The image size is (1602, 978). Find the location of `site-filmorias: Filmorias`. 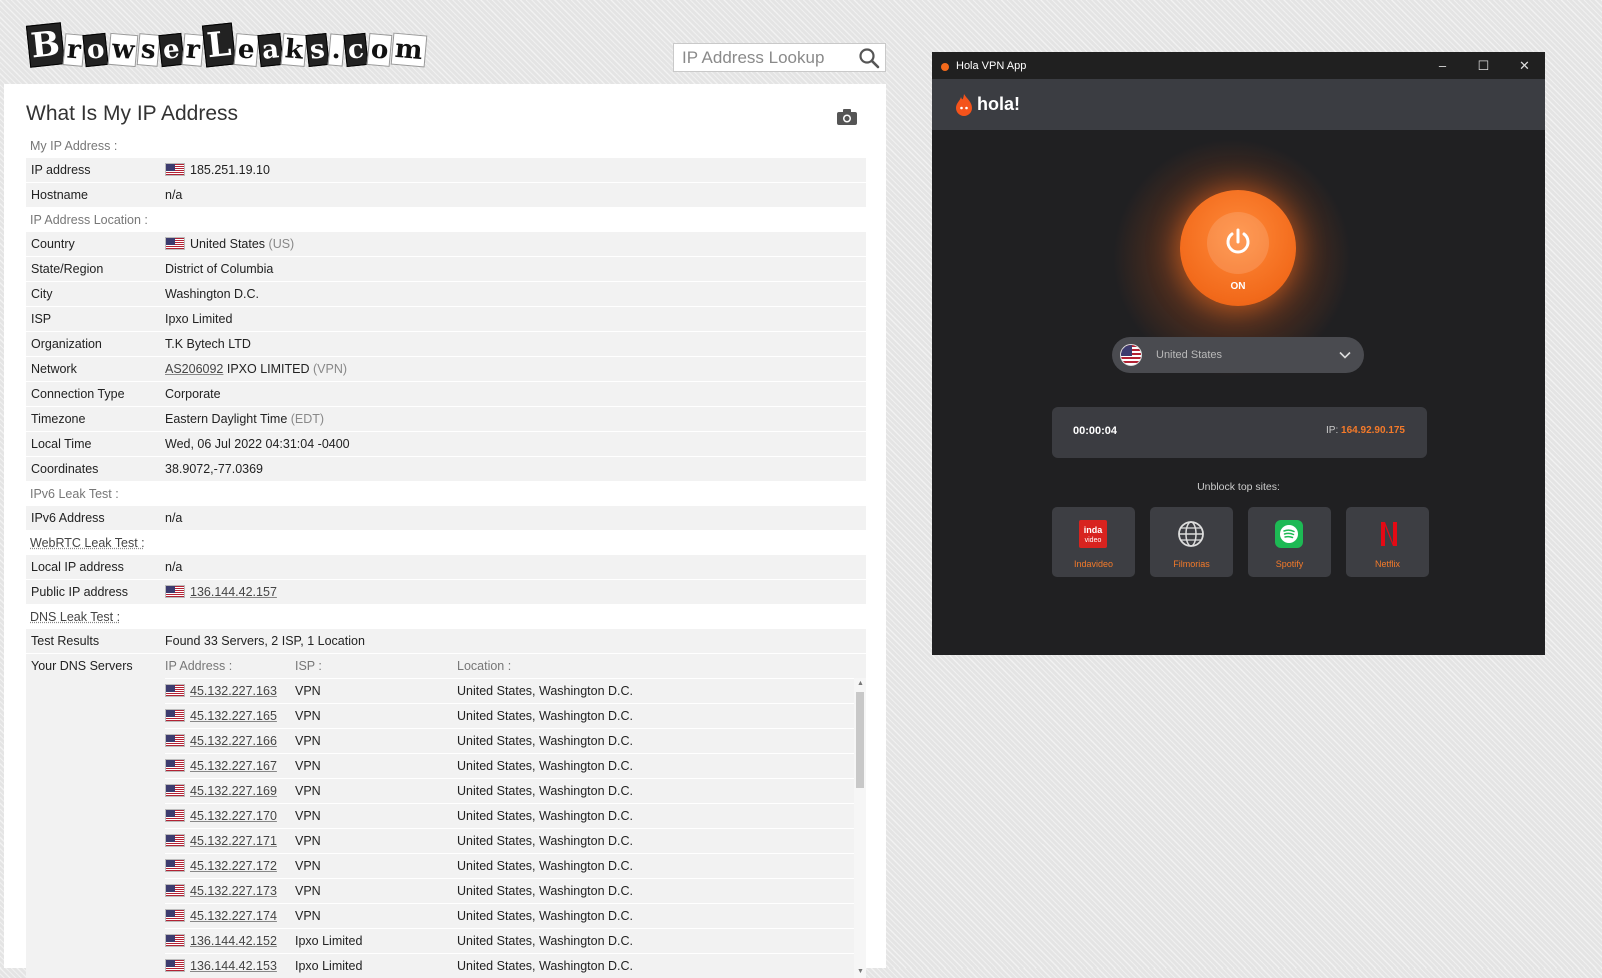

site-filmorias: Filmorias is located at coordinates (1191, 542).